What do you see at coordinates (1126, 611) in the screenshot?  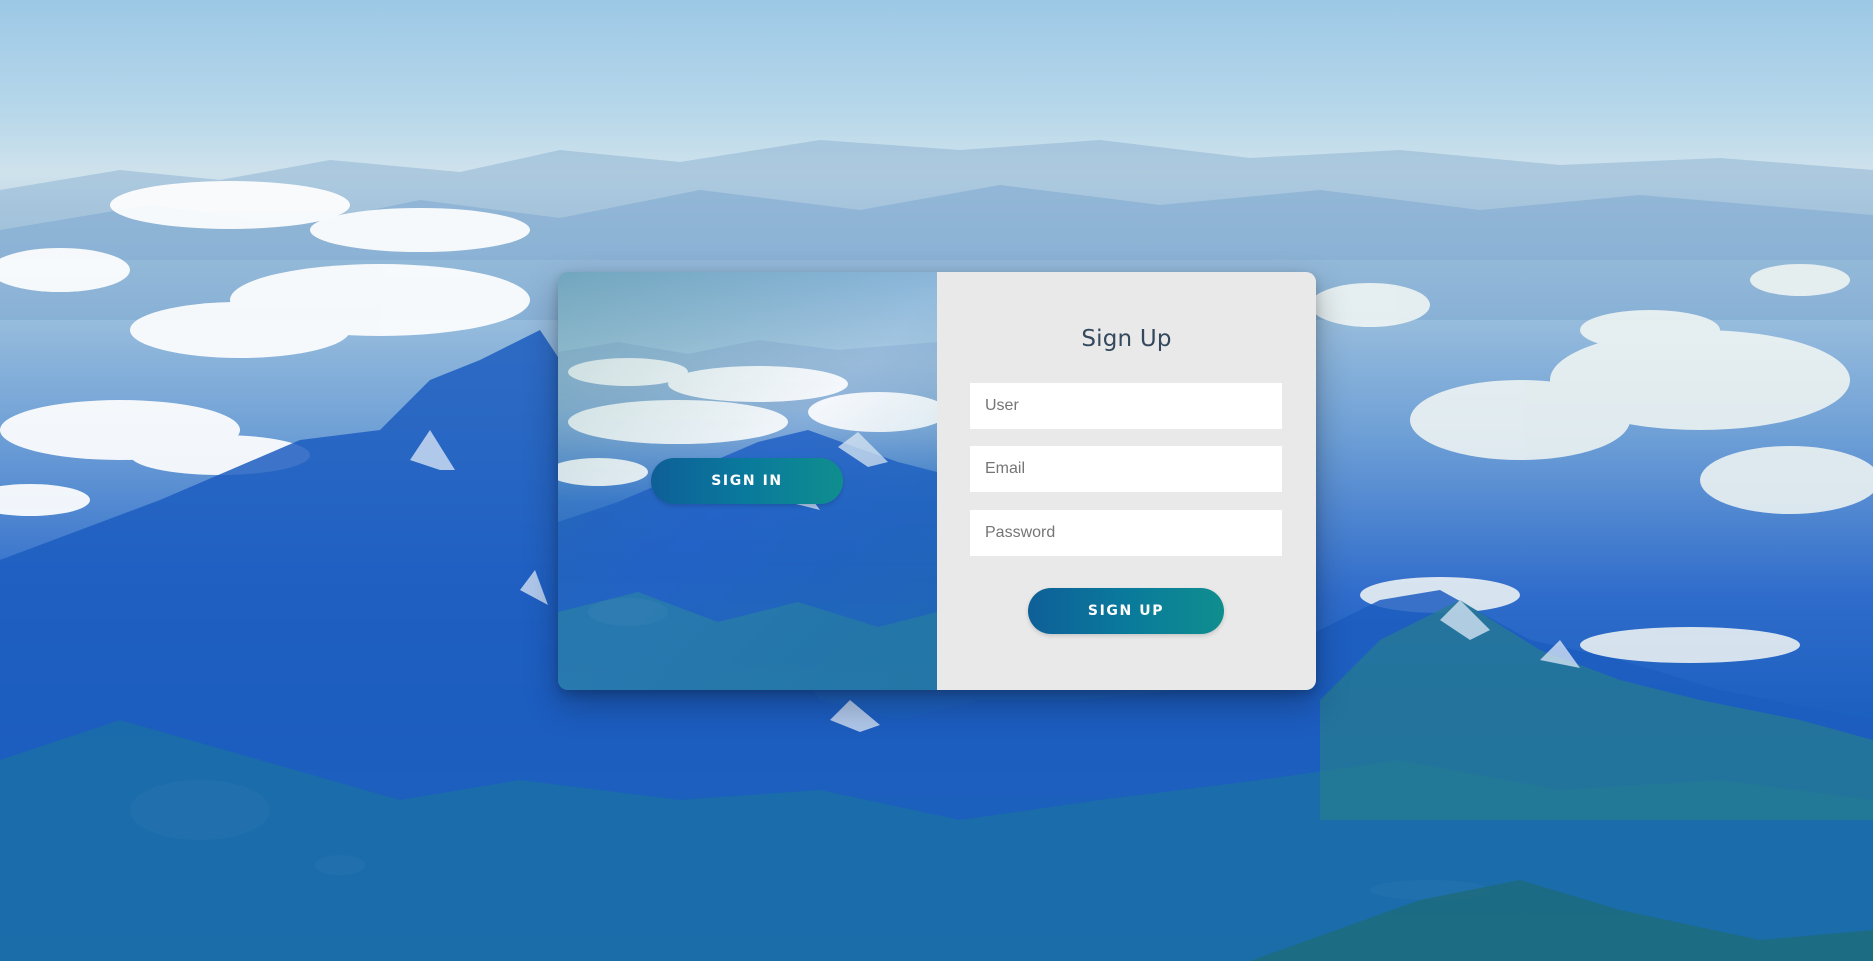 I see `sign-up-button: SIGN UP` at bounding box center [1126, 611].